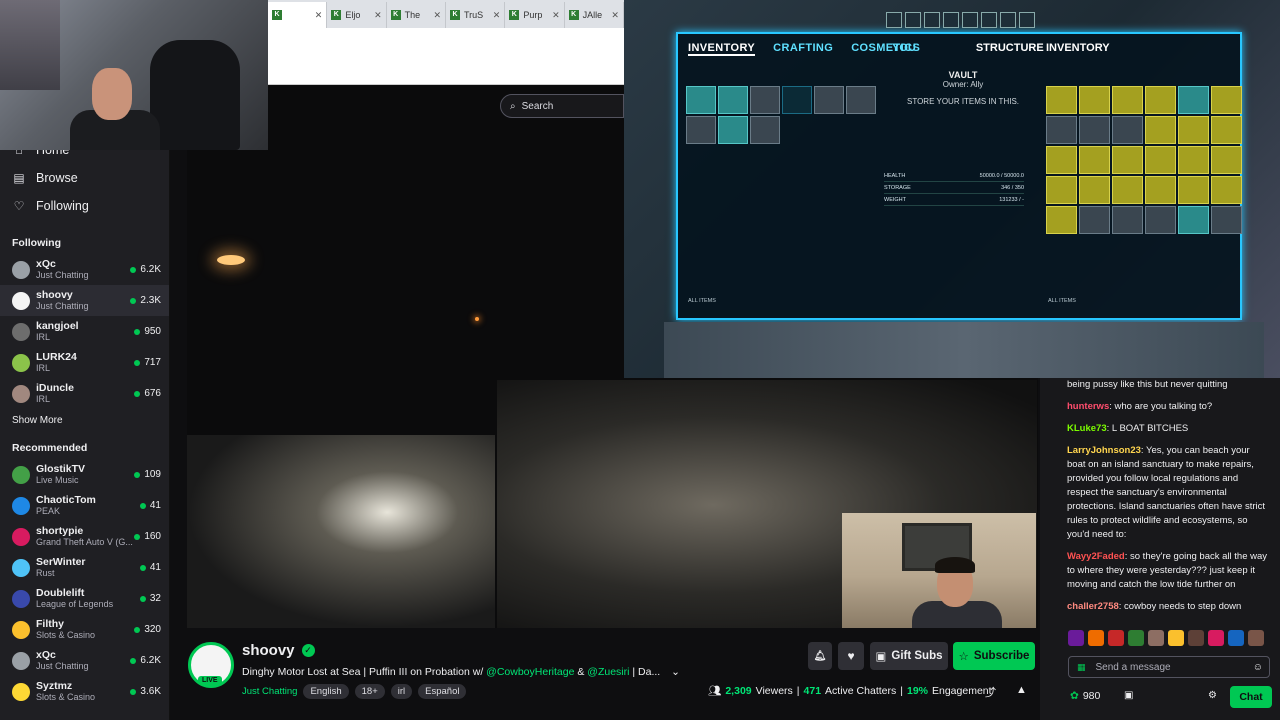 This screenshot has height=720, width=1280. I want to click on chat-username: Wayy2Faded, so click(1096, 556).